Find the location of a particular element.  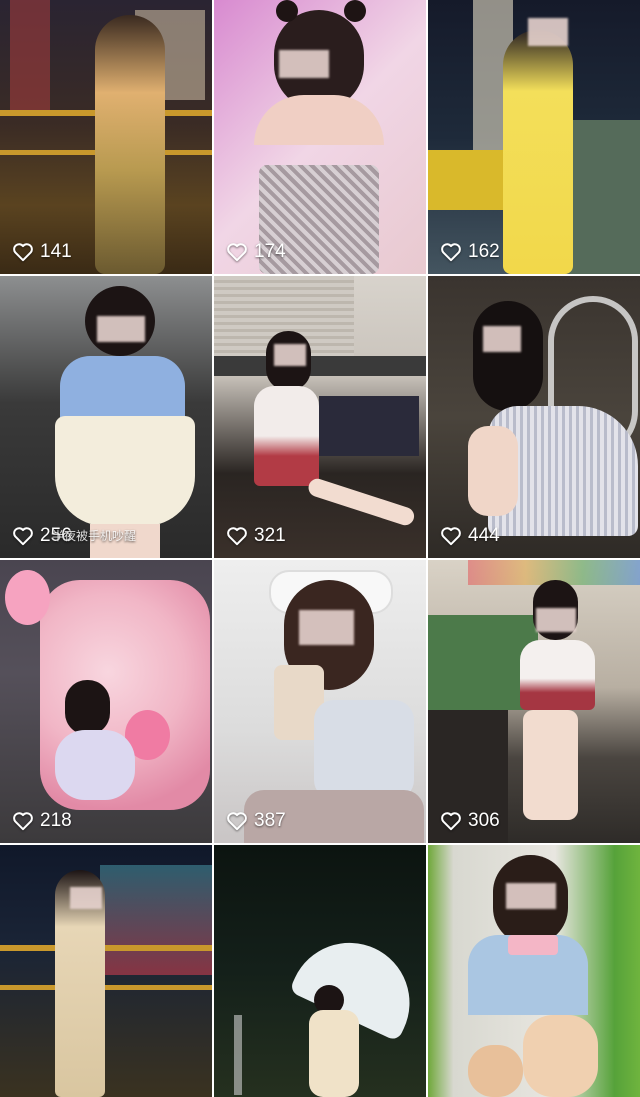

like-count-value: 141 is located at coordinates (56, 251).